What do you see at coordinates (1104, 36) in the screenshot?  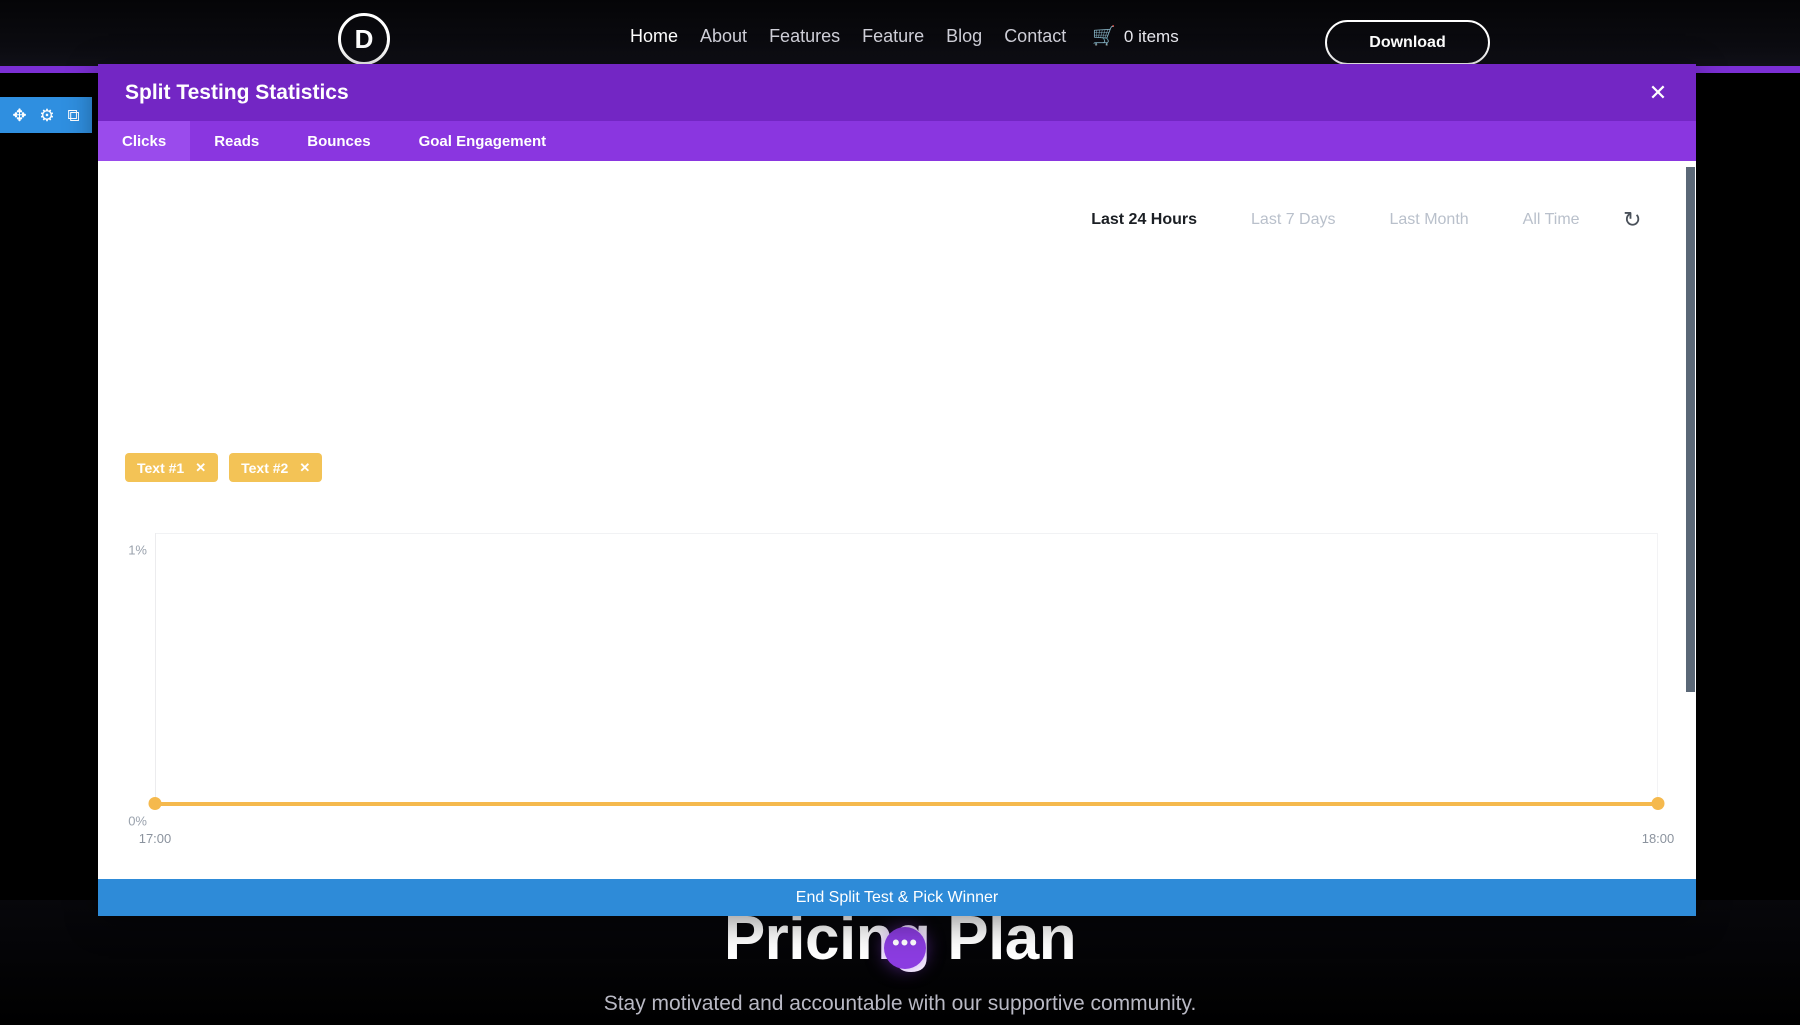 I see `shopping-cart-icon: 🛒` at bounding box center [1104, 36].